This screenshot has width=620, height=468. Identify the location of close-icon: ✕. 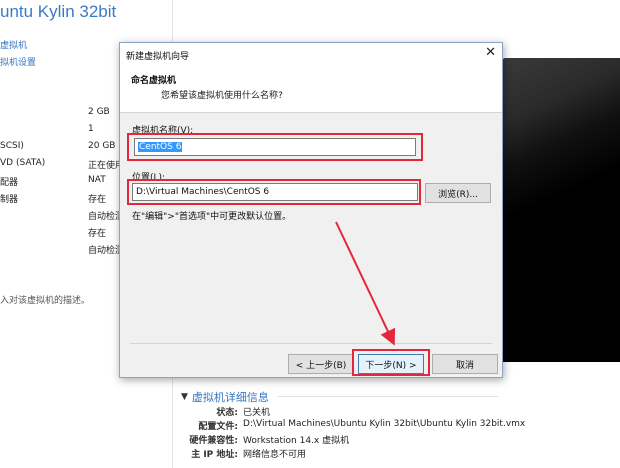
(490, 53).